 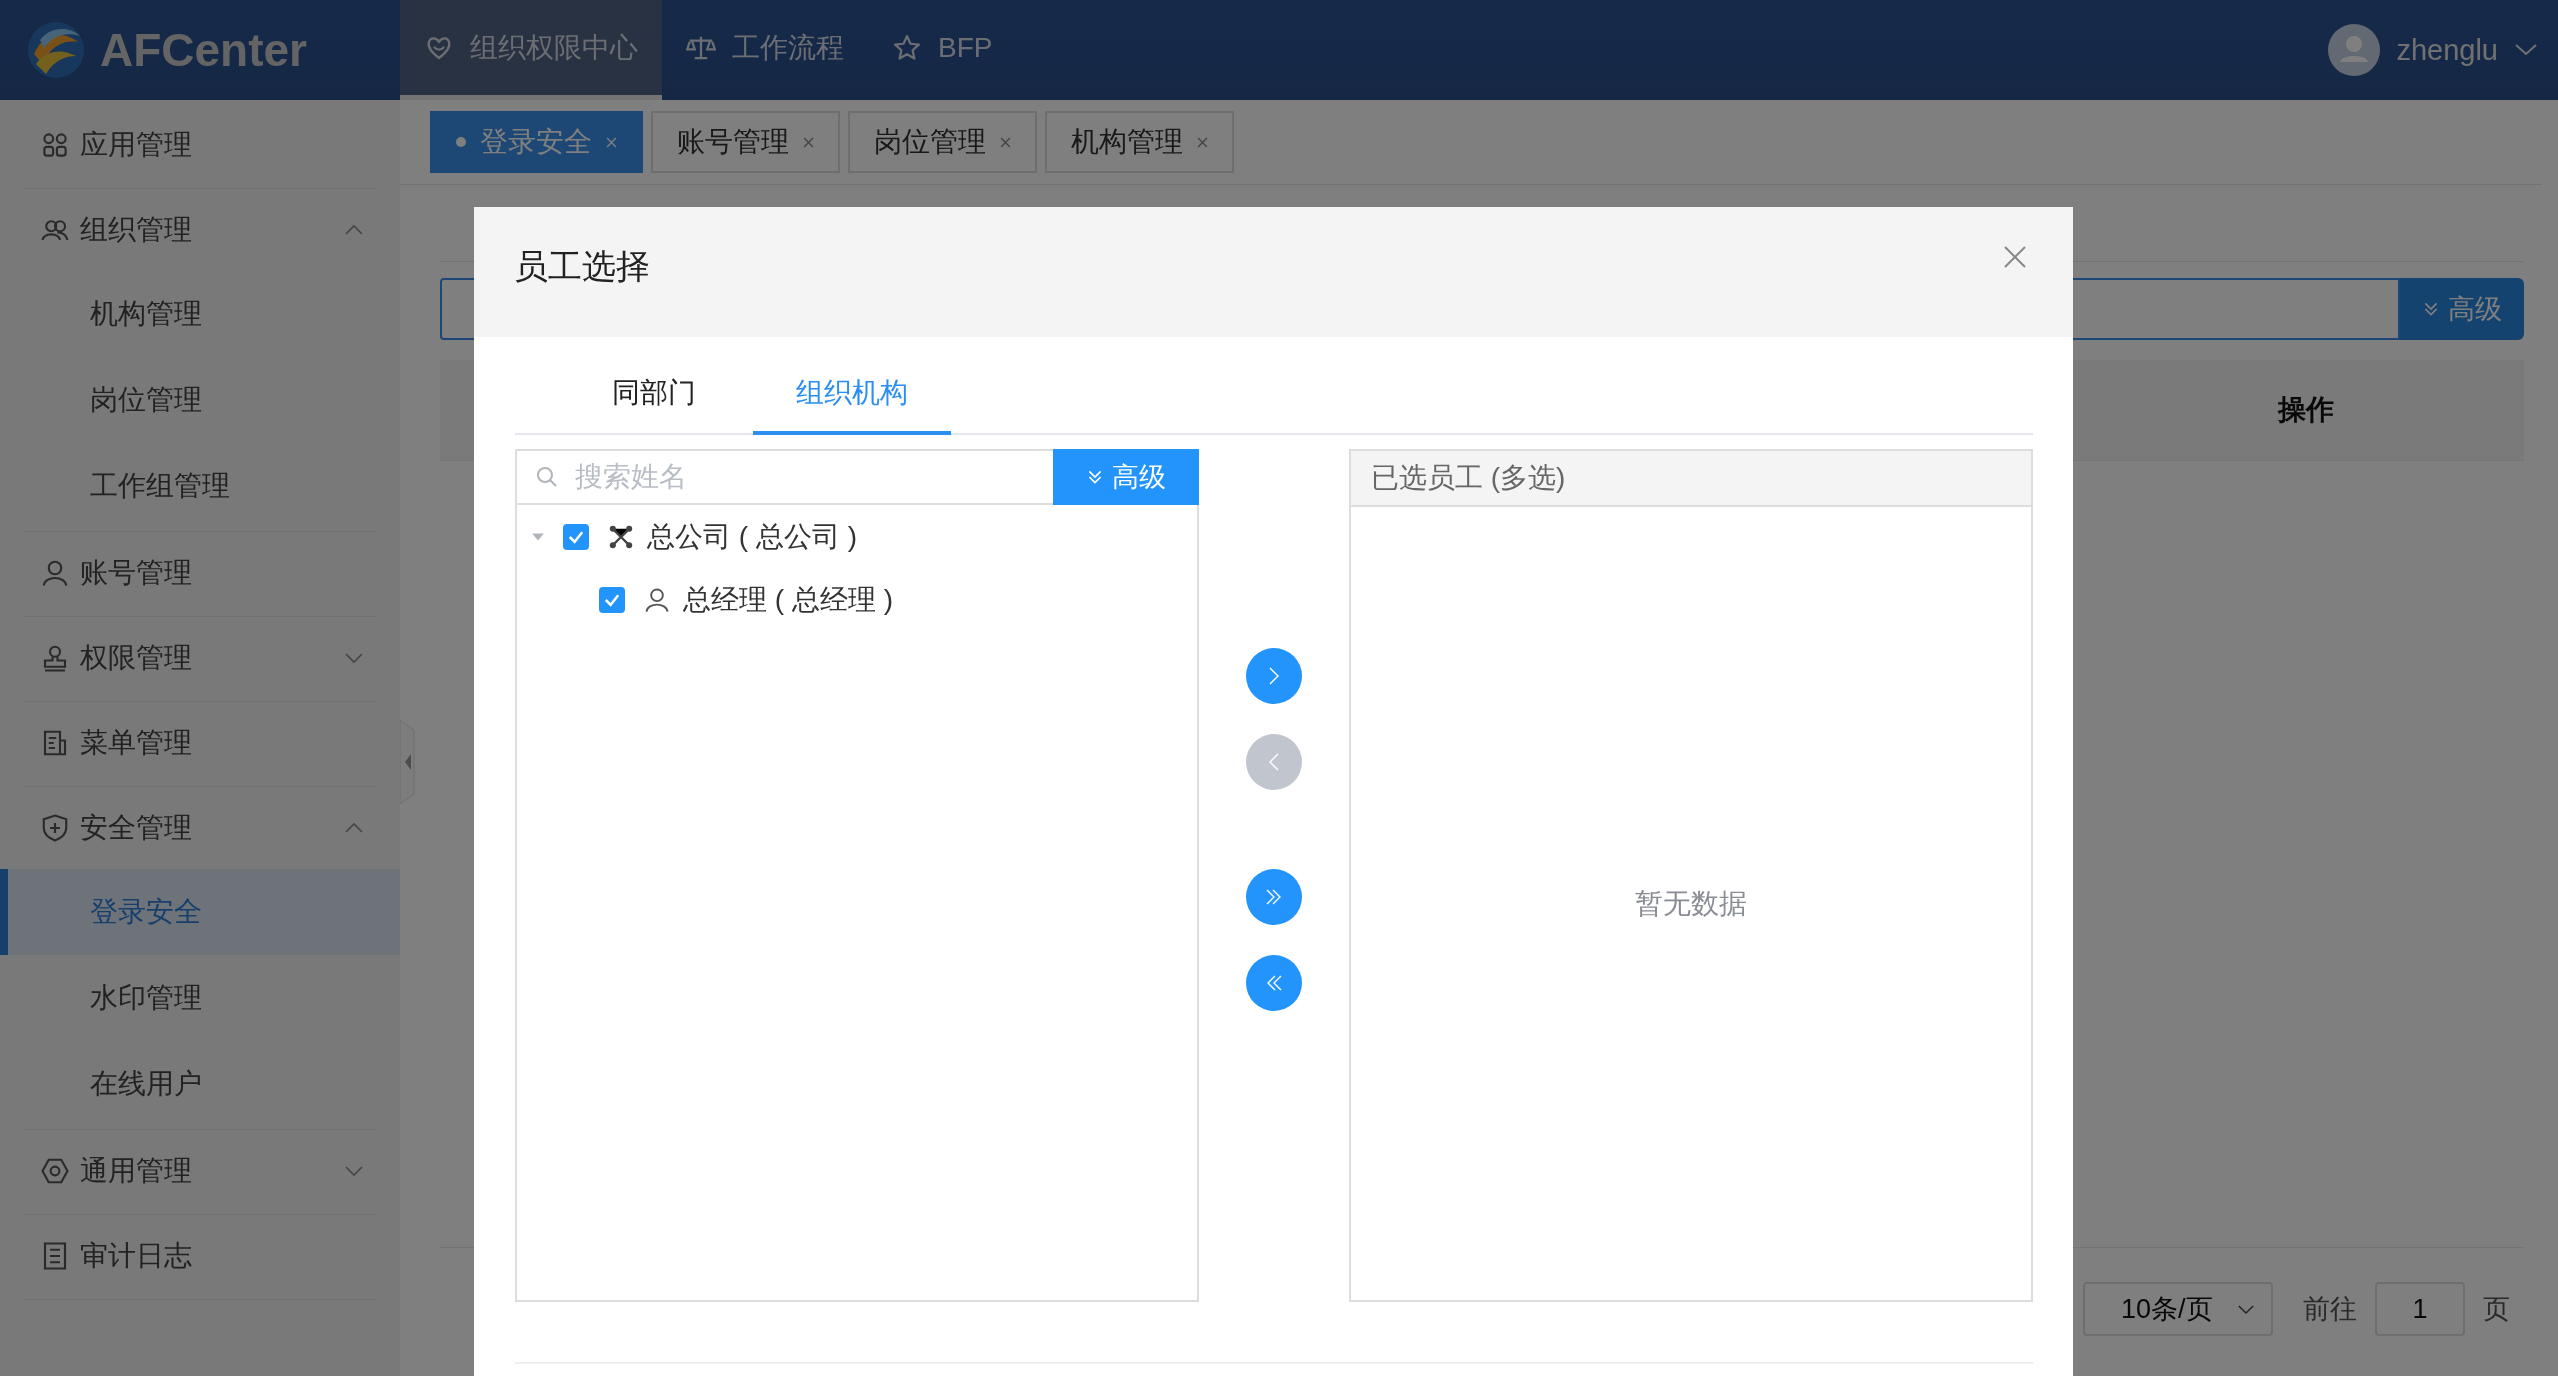 What do you see at coordinates (813, 477) in the screenshot?
I see `search-field: 搜索姓名` at bounding box center [813, 477].